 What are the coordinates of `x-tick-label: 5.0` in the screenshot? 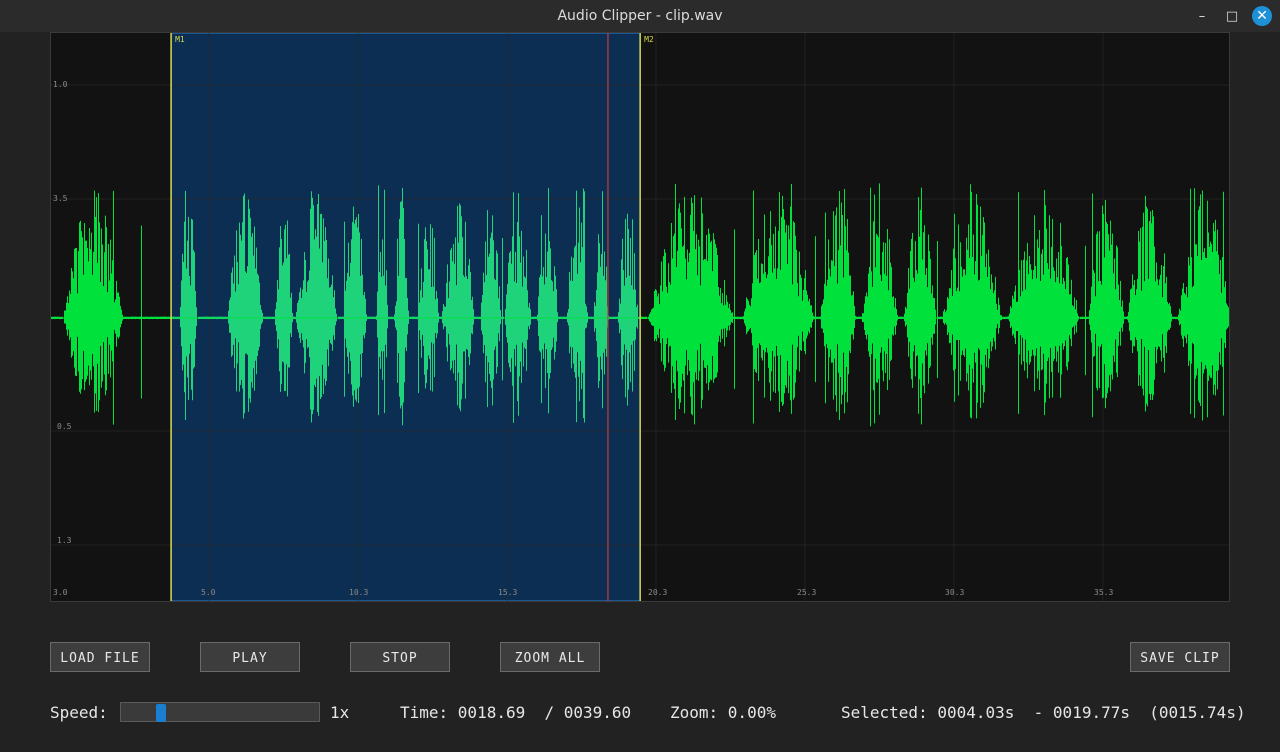 It's located at (208, 592).